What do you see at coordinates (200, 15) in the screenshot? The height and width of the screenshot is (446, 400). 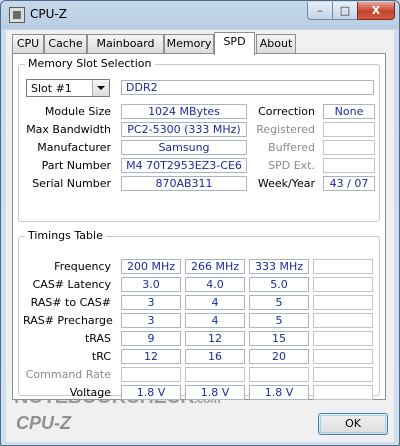 I see `title-bar: CPU-Z – □ X` at bounding box center [200, 15].